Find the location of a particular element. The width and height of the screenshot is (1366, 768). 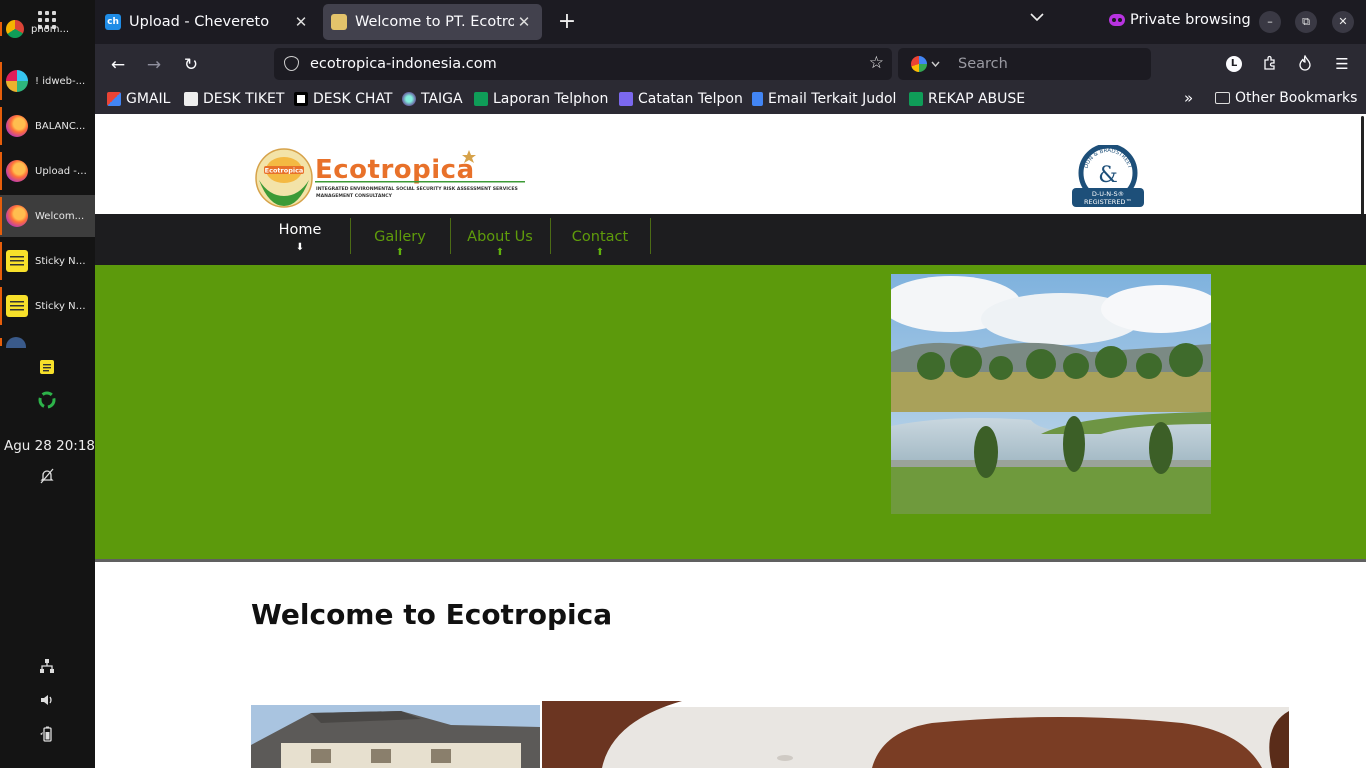

tab-upload-chevereto: ch Upload - Chevereto ✕ is located at coordinates (208, 22).